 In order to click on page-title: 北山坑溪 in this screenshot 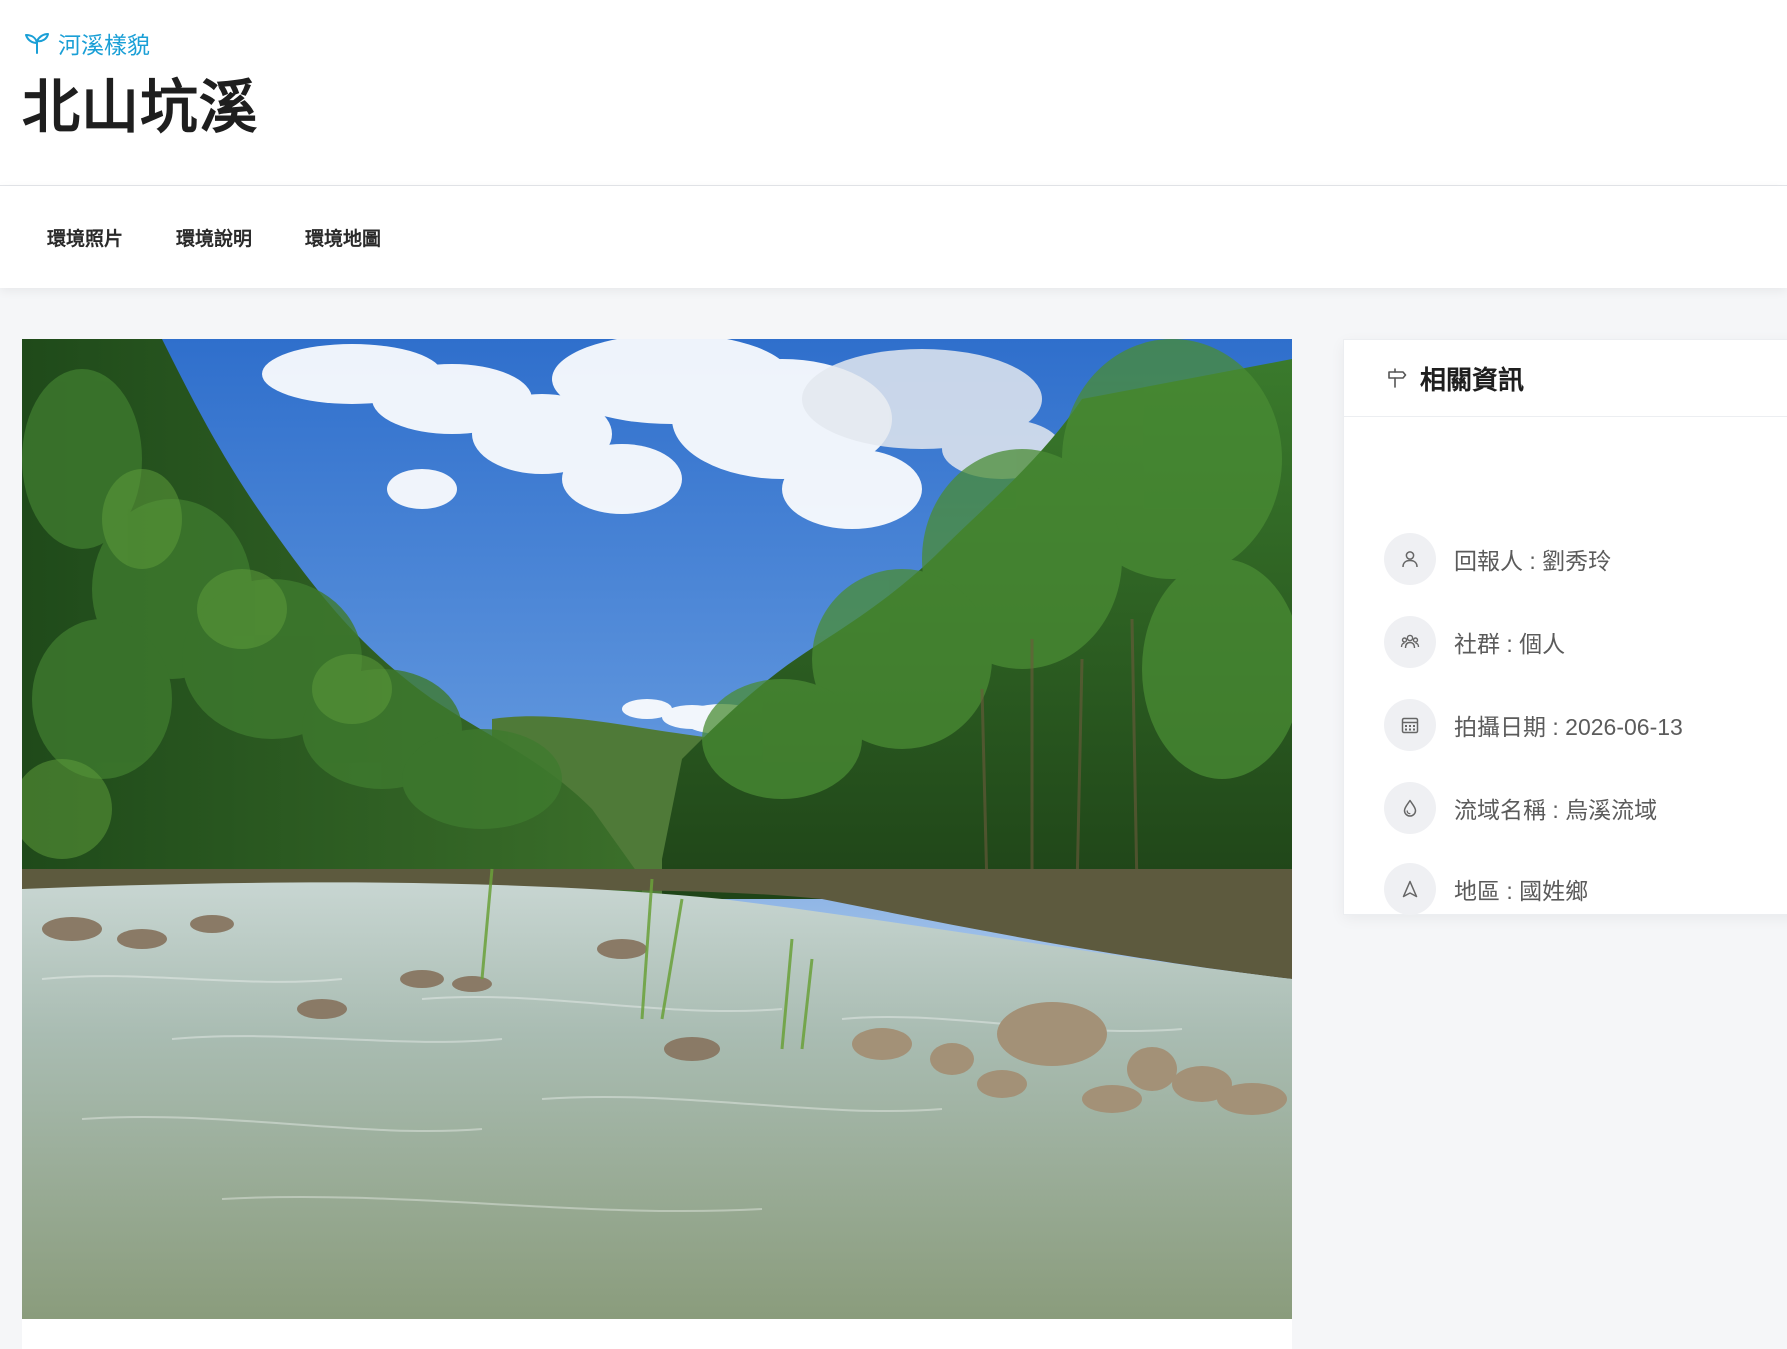, I will do `click(140, 107)`.